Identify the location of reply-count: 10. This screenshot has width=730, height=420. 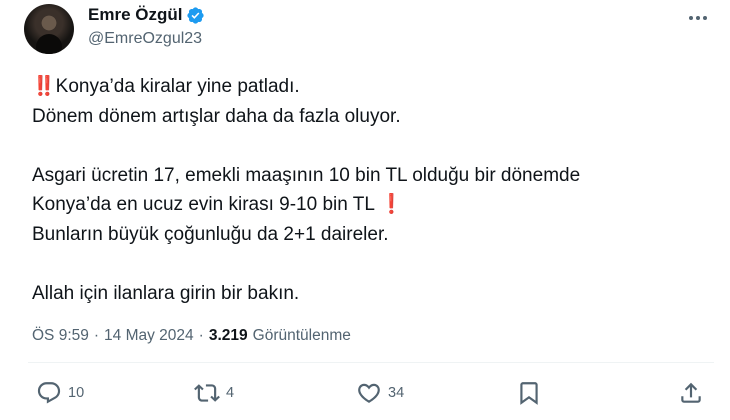
(76, 393).